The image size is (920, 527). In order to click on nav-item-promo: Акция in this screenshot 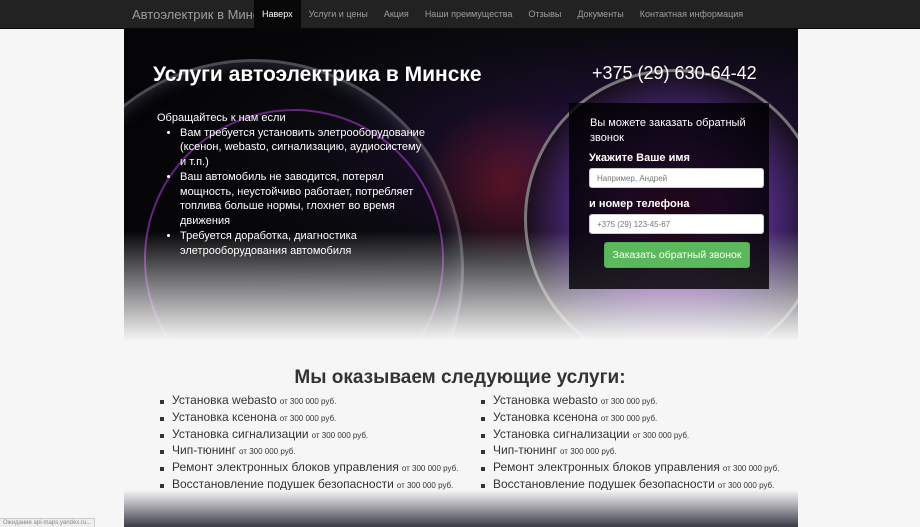, I will do `click(396, 14)`.